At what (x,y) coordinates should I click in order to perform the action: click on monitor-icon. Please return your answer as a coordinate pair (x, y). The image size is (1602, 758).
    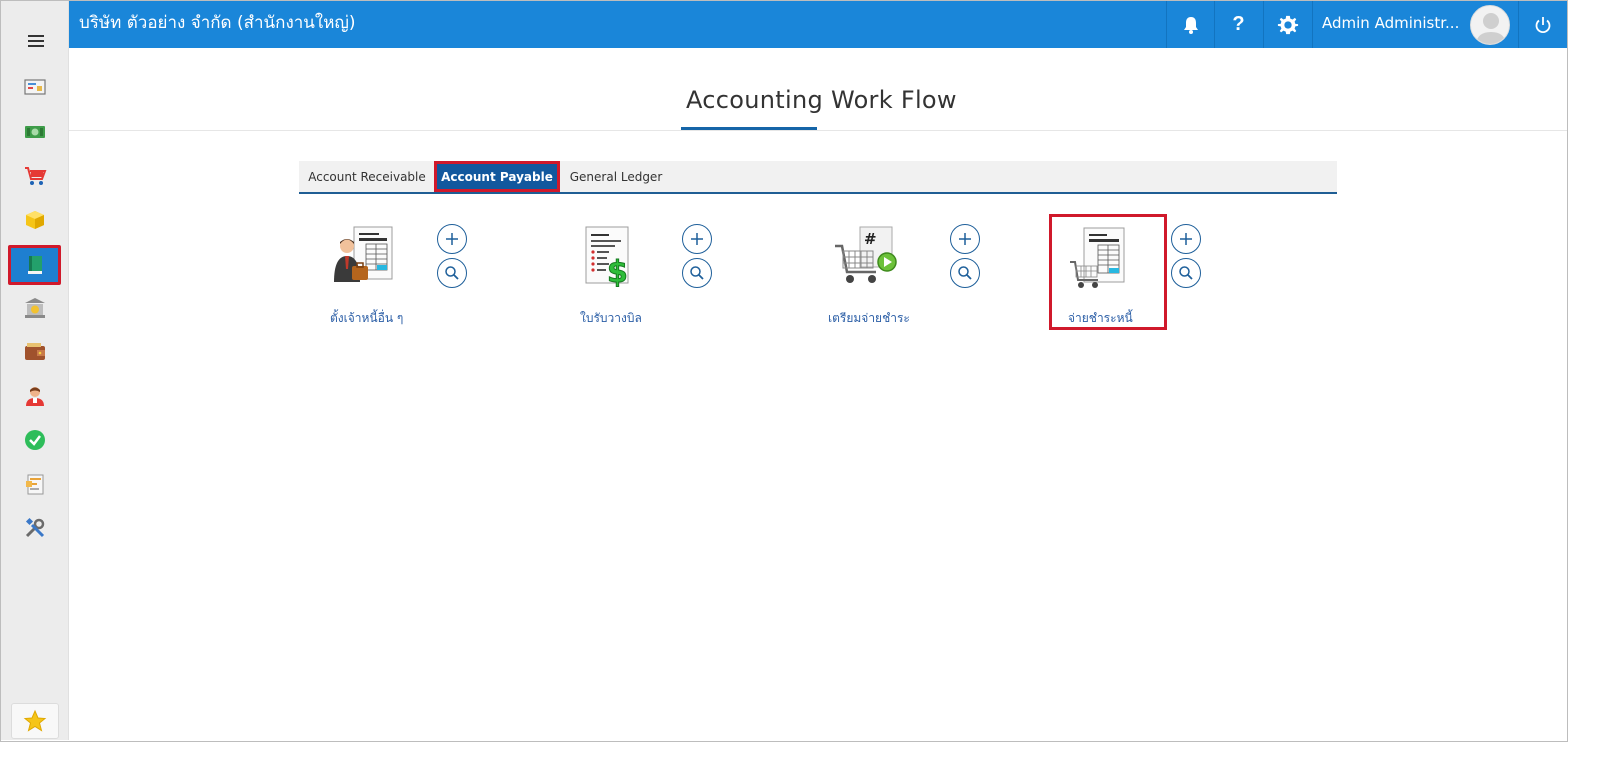
    Looking at the image, I should click on (34, 88).